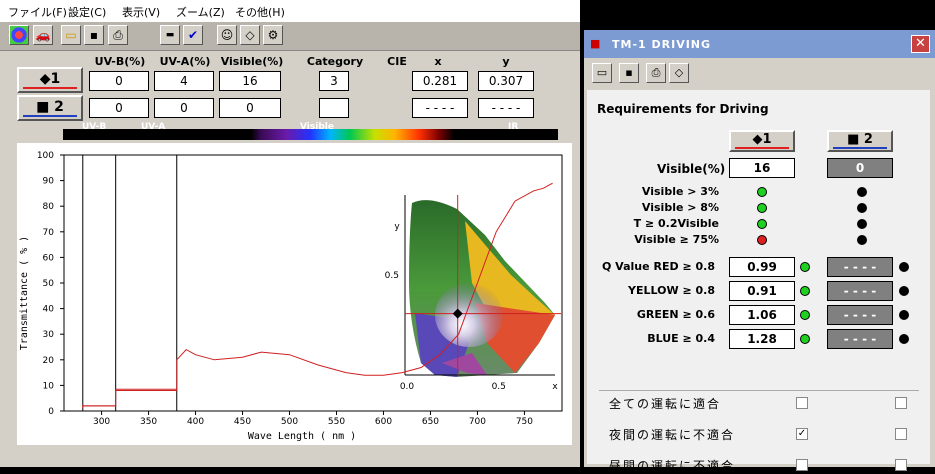 This screenshot has height=474, width=935. I want to click on x-tick-label: 400, so click(195, 422).